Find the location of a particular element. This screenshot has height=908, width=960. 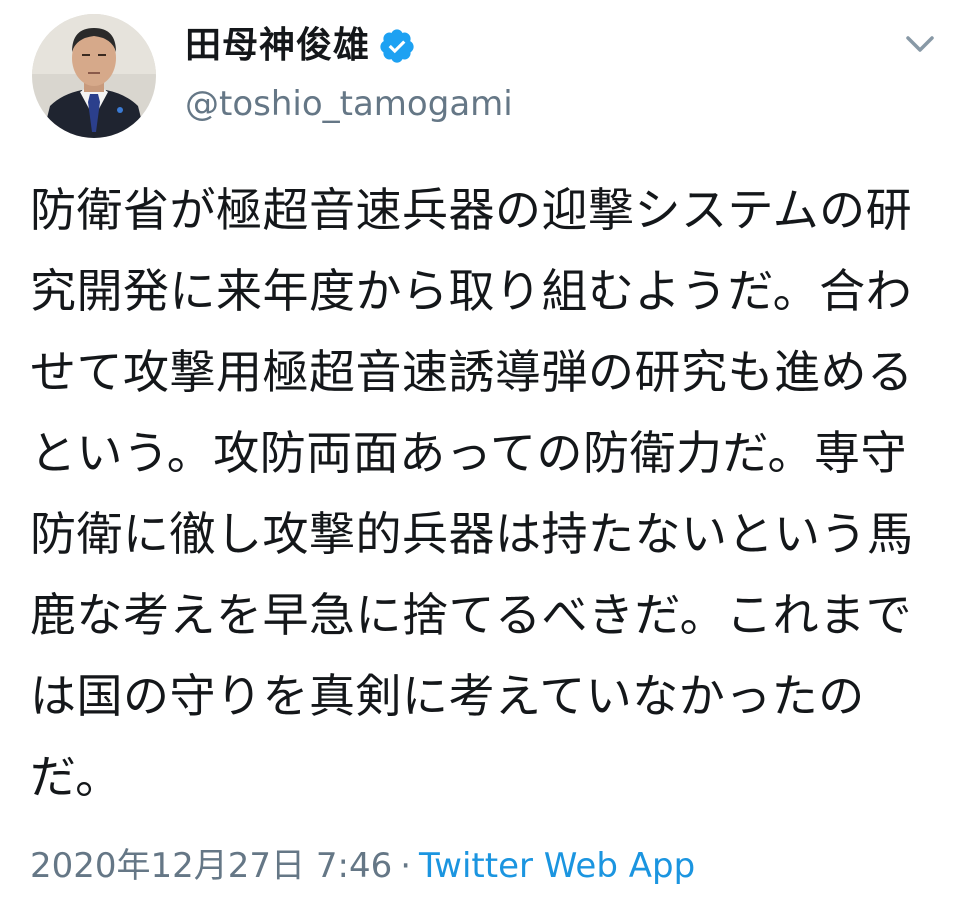

source-link: Twitter Web App is located at coordinates (557, 866).